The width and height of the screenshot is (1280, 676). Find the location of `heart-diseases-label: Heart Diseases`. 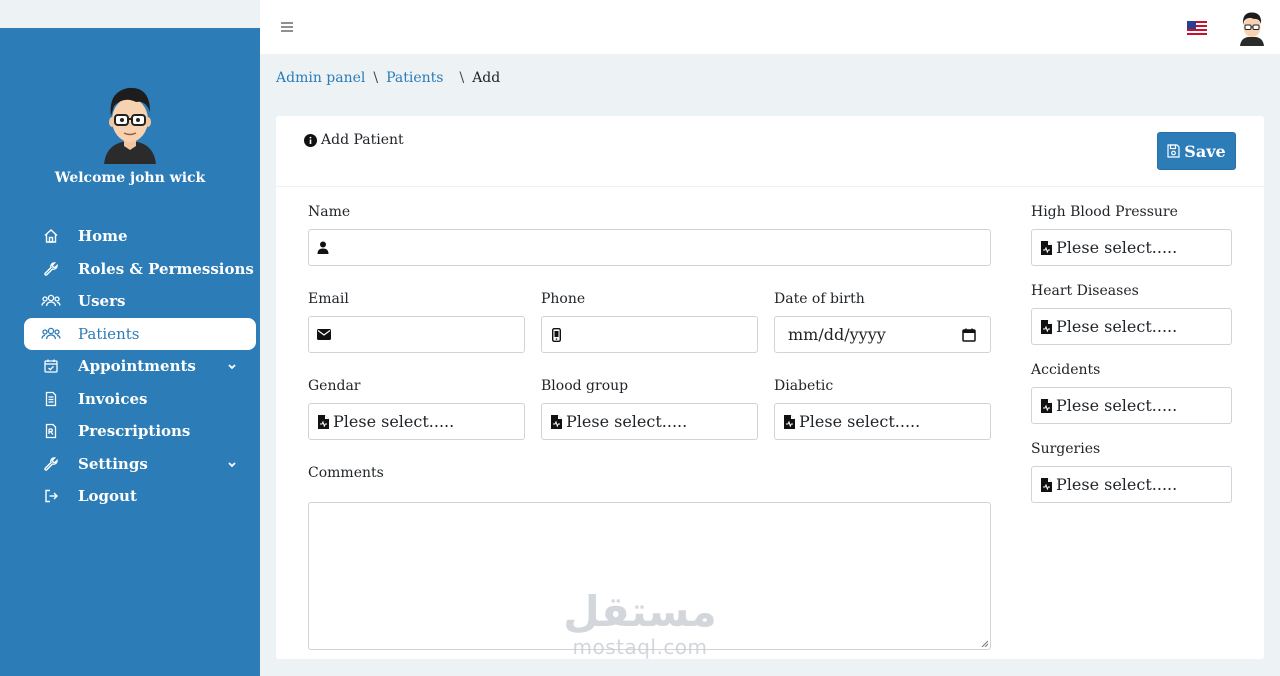

heart-diseases-label: Heart Diseases is located at coordinates (1085, 291).